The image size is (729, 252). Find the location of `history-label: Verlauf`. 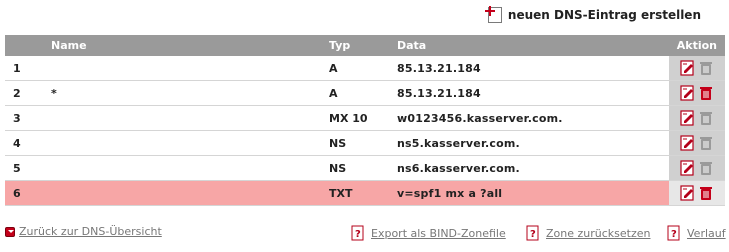

history-label: Verlauf is located at coordinates (706, 233).